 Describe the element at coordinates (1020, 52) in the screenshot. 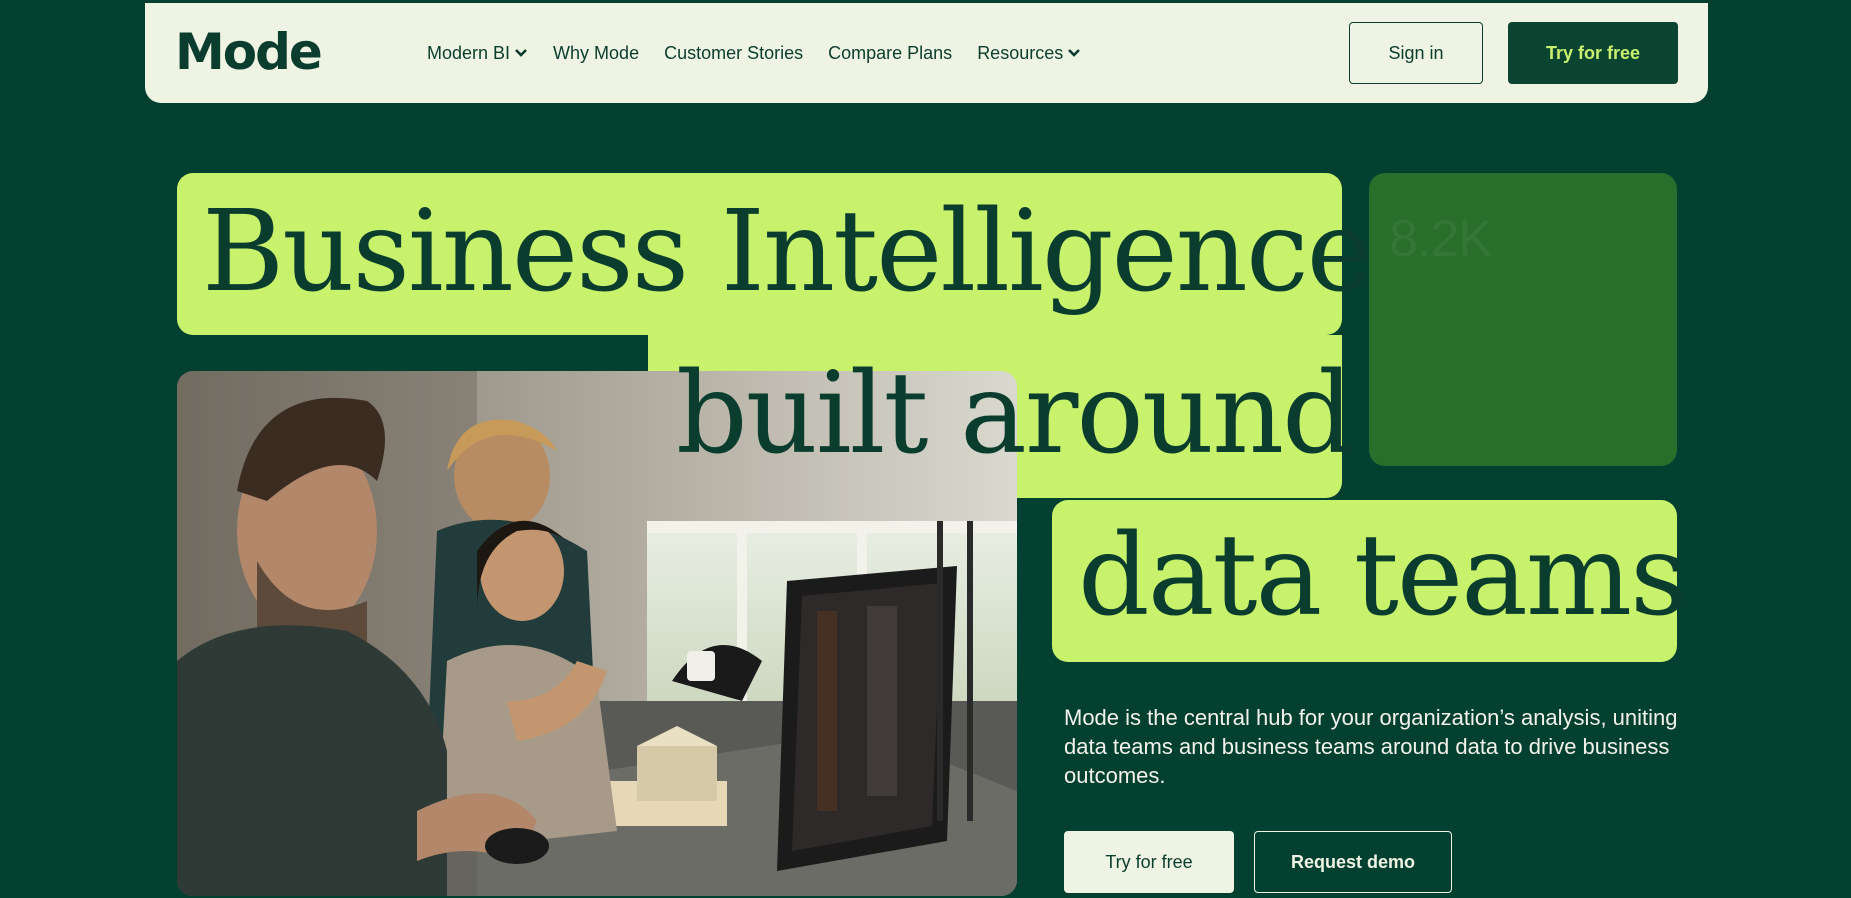

I see `nav-resources-label: Resources` at that location.